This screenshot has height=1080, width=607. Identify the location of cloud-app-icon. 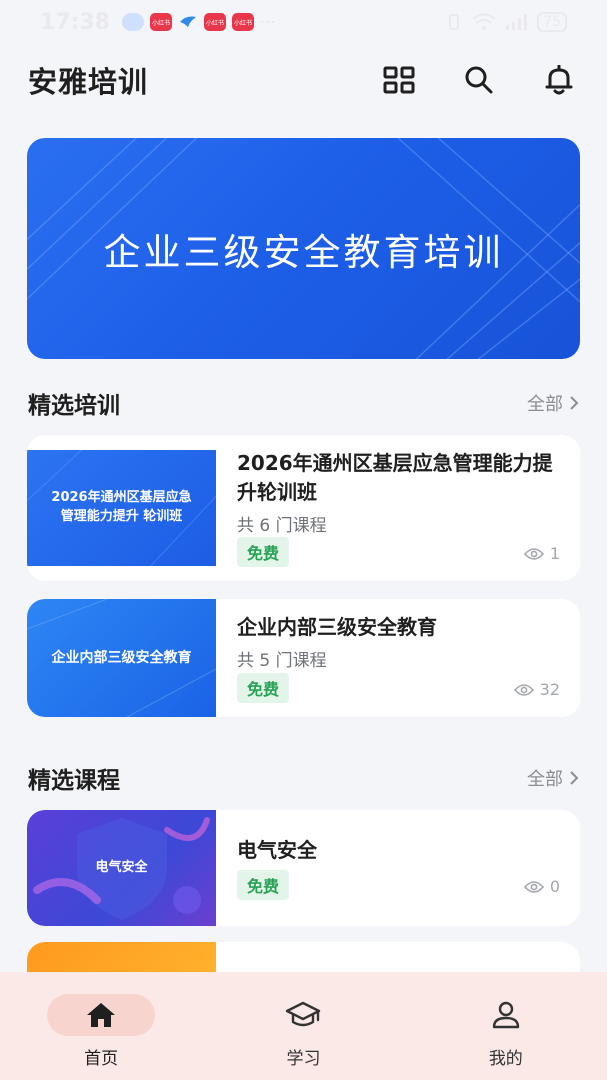
(133, 22).